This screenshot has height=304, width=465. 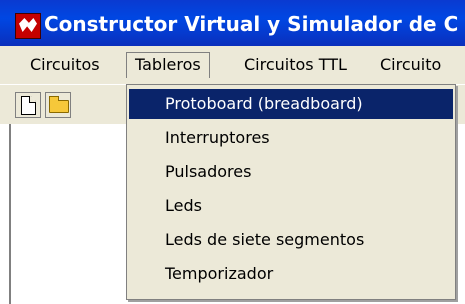 I want to click on panel-divider, so click(x=10, y=214).